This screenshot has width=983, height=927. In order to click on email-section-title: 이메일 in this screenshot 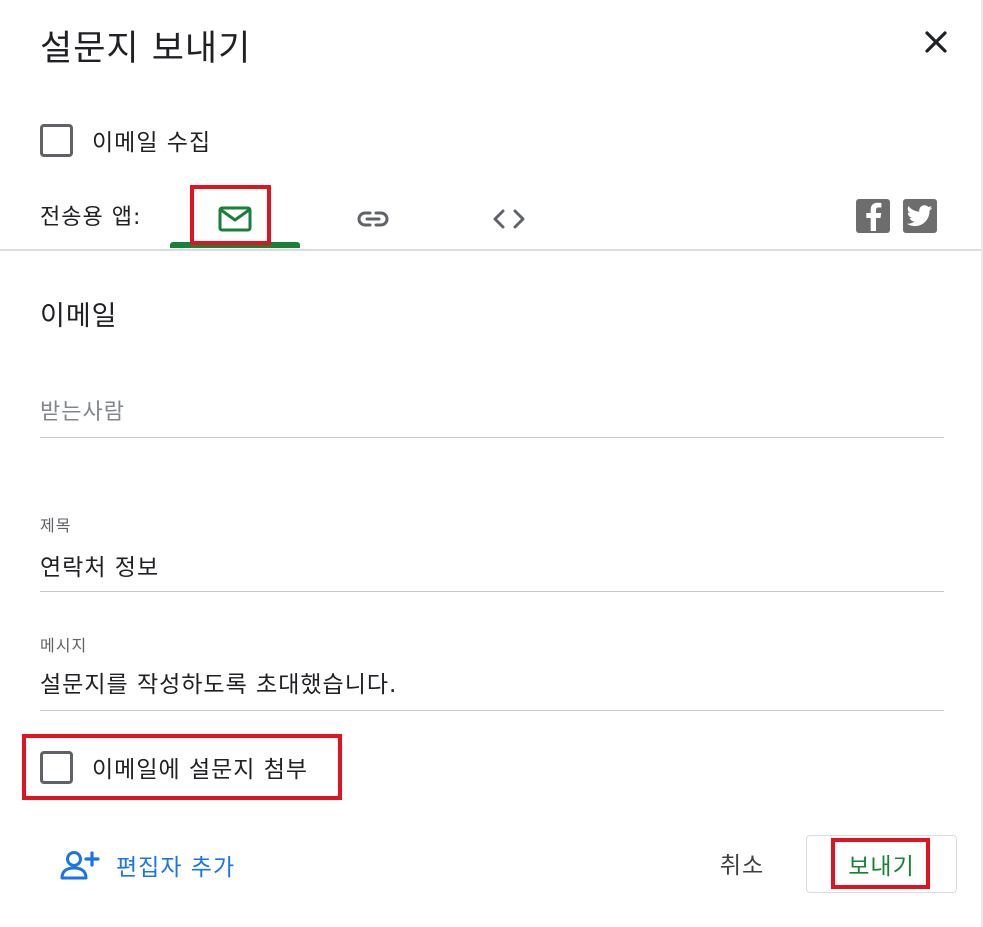, I will do `click(79, 316)`.